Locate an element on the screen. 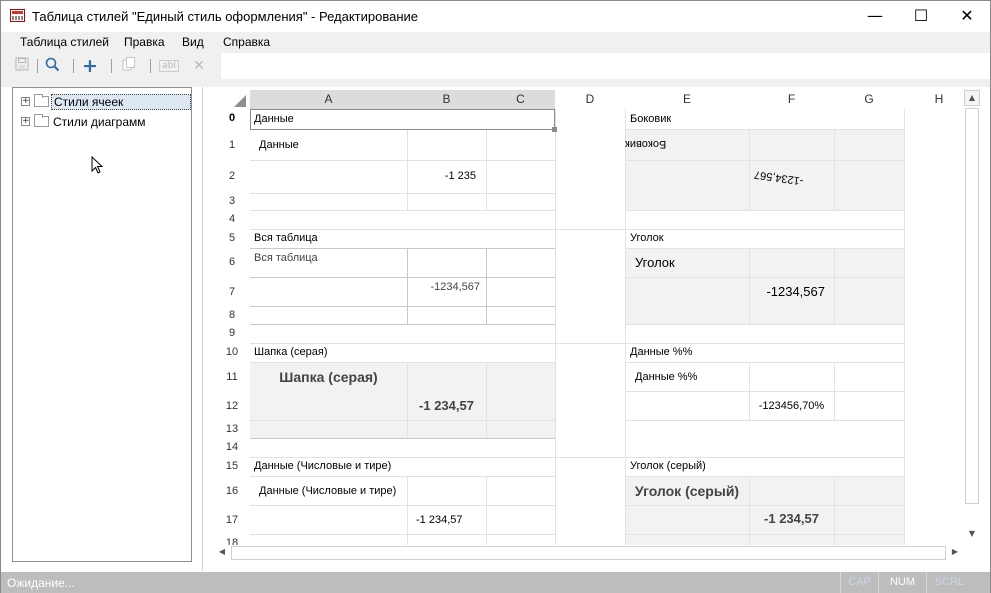 The height and width of the screenshot is (593, 991). cell-b2: -1 235 is located at coordinates (441, 176).